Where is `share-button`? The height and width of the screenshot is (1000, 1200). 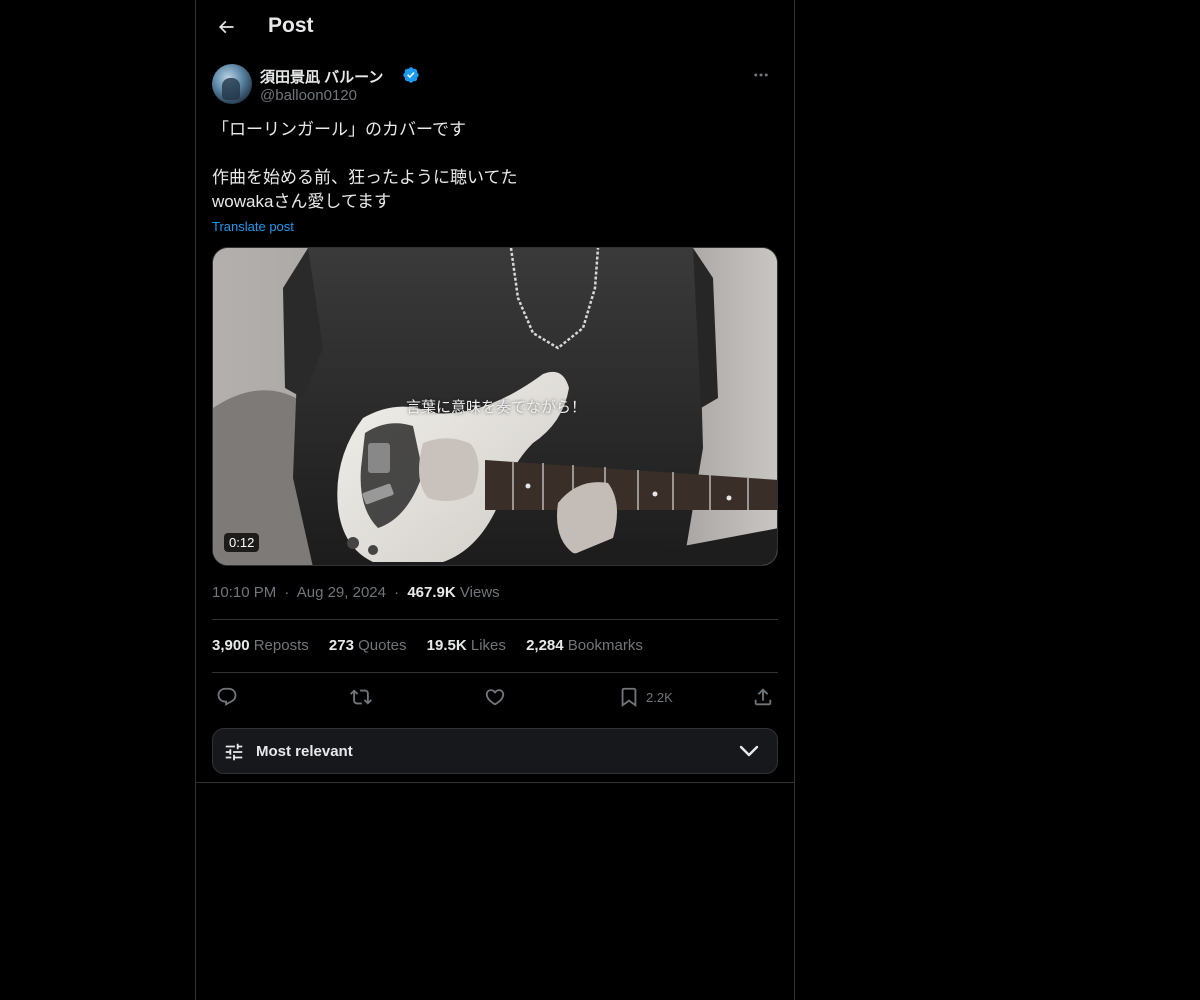 share-button is located at coordinates (763, 697).